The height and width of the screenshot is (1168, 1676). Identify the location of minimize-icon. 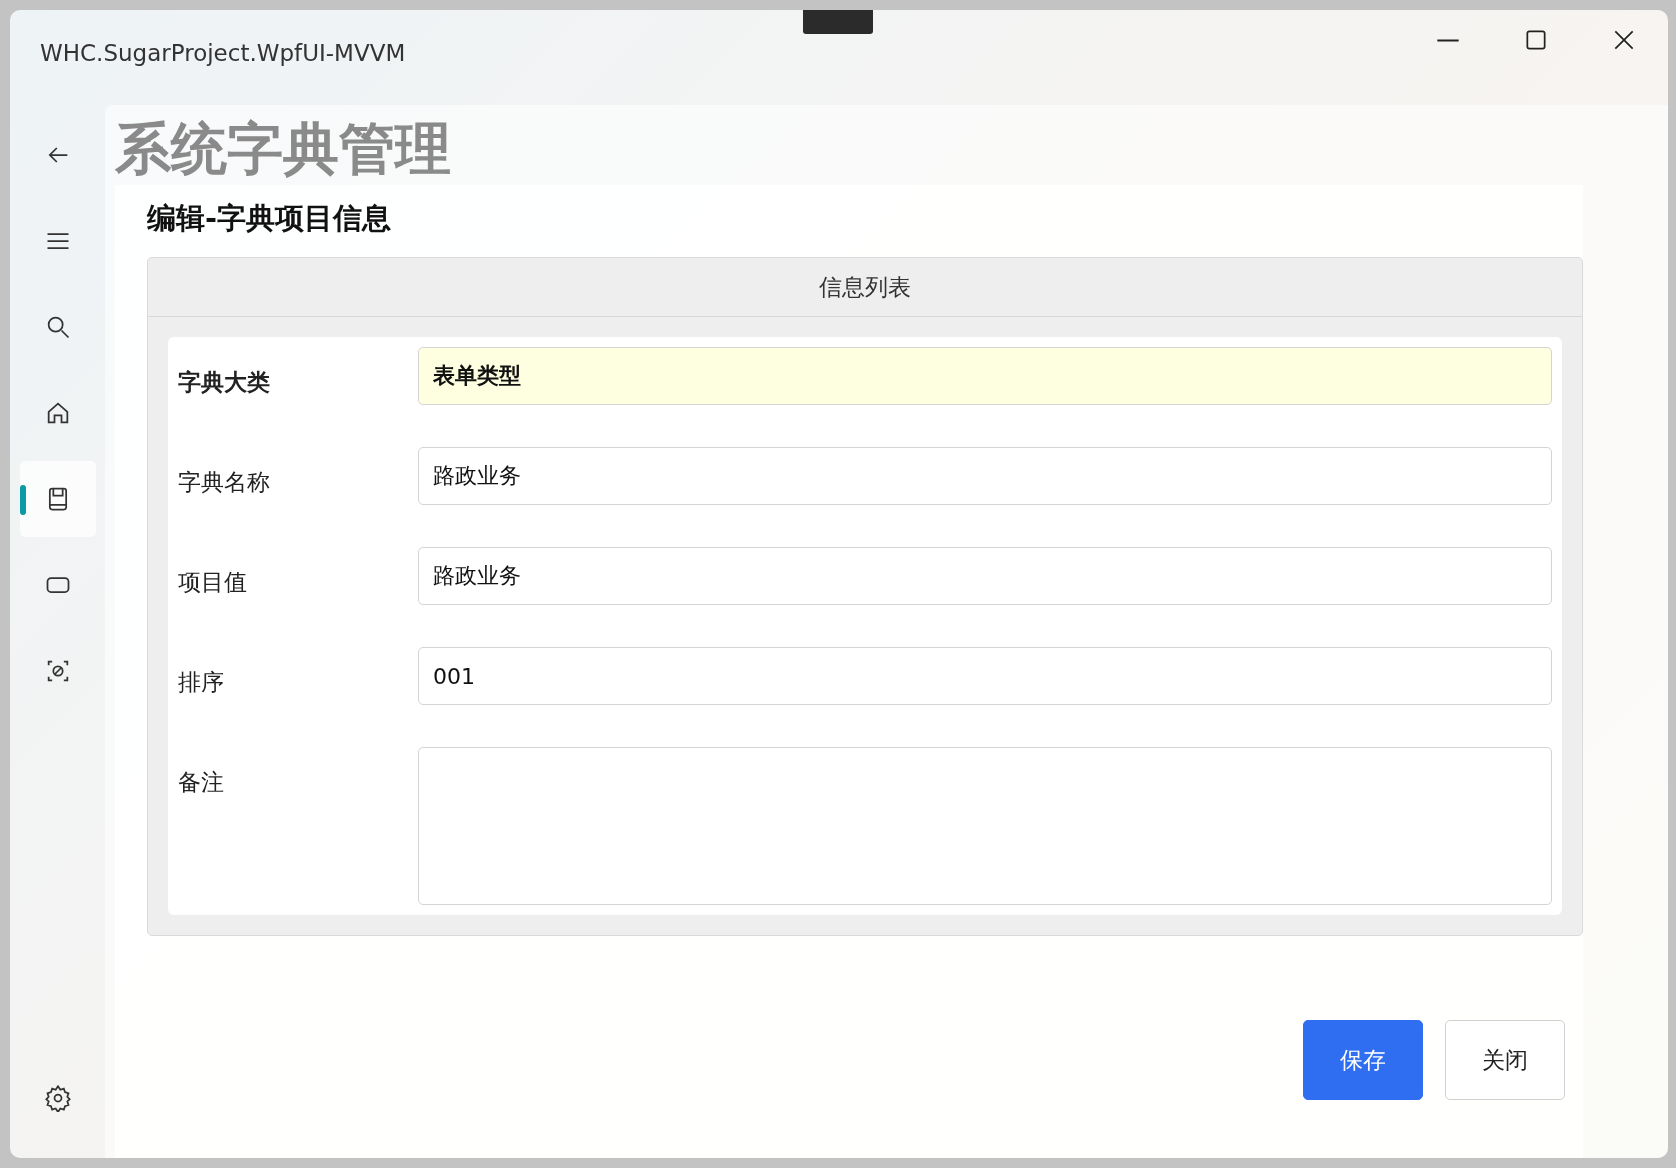
(1448, 40).